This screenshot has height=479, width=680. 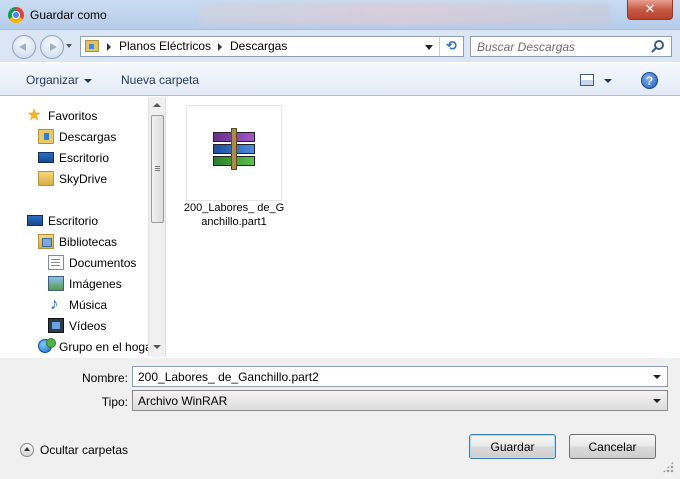 What do you see at coordinates (400, 400) in the screenshot?
I see `file-type-select: Archivo WinRAR` at bounding box center [400, 400].